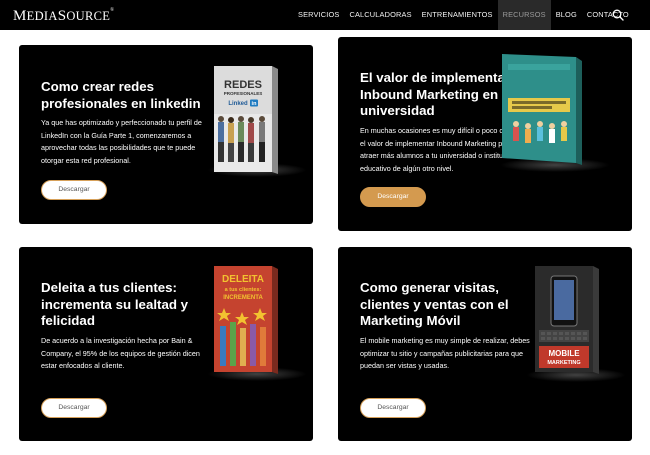  I want to click on nav-item-servicios: SERVICIOS, so click(318, 15).